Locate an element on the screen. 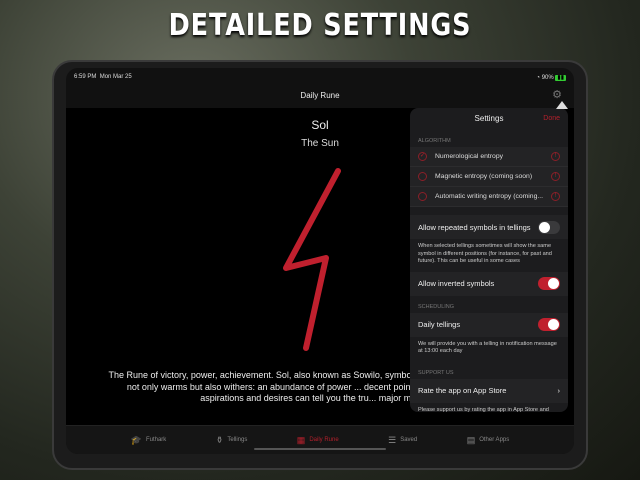 This screenshot has height=480, width=640. algorithm-option: Automatic writing entropy (coming...! is located at coordinates (489, 197).